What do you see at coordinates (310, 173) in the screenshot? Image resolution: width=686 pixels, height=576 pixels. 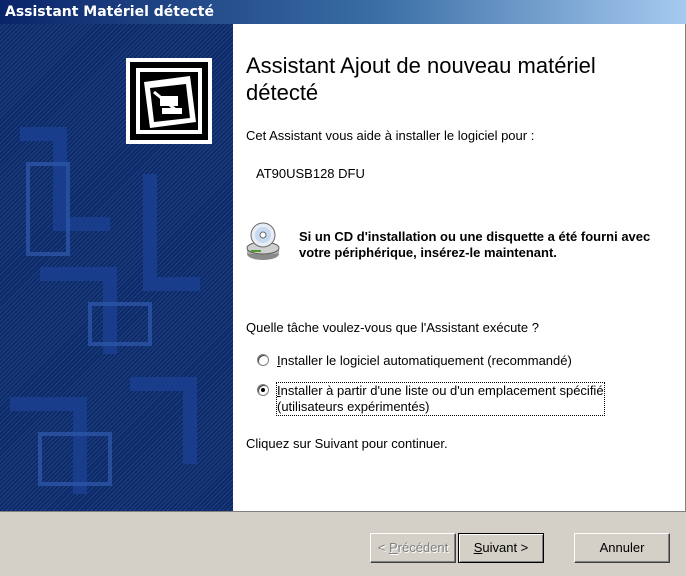 I see `device-name: AT90USB128 DFU` at bounding box center [310, 173].